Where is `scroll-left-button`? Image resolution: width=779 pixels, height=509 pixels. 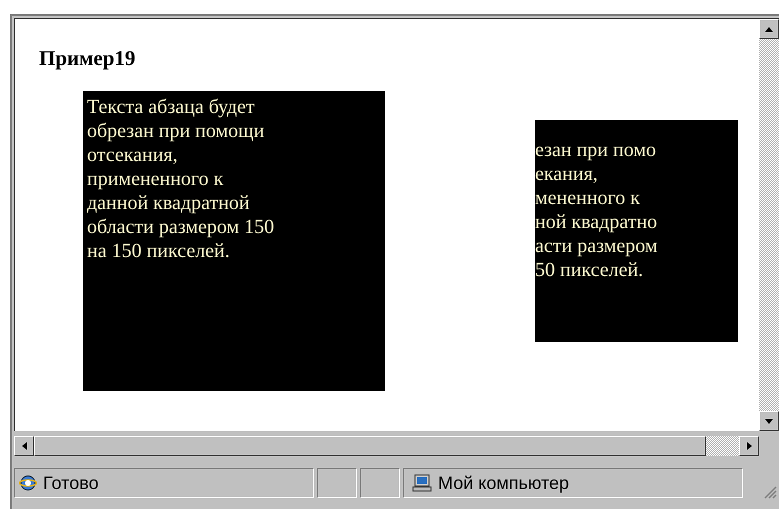 scroll-left-button is located at coordinates (24, 446).